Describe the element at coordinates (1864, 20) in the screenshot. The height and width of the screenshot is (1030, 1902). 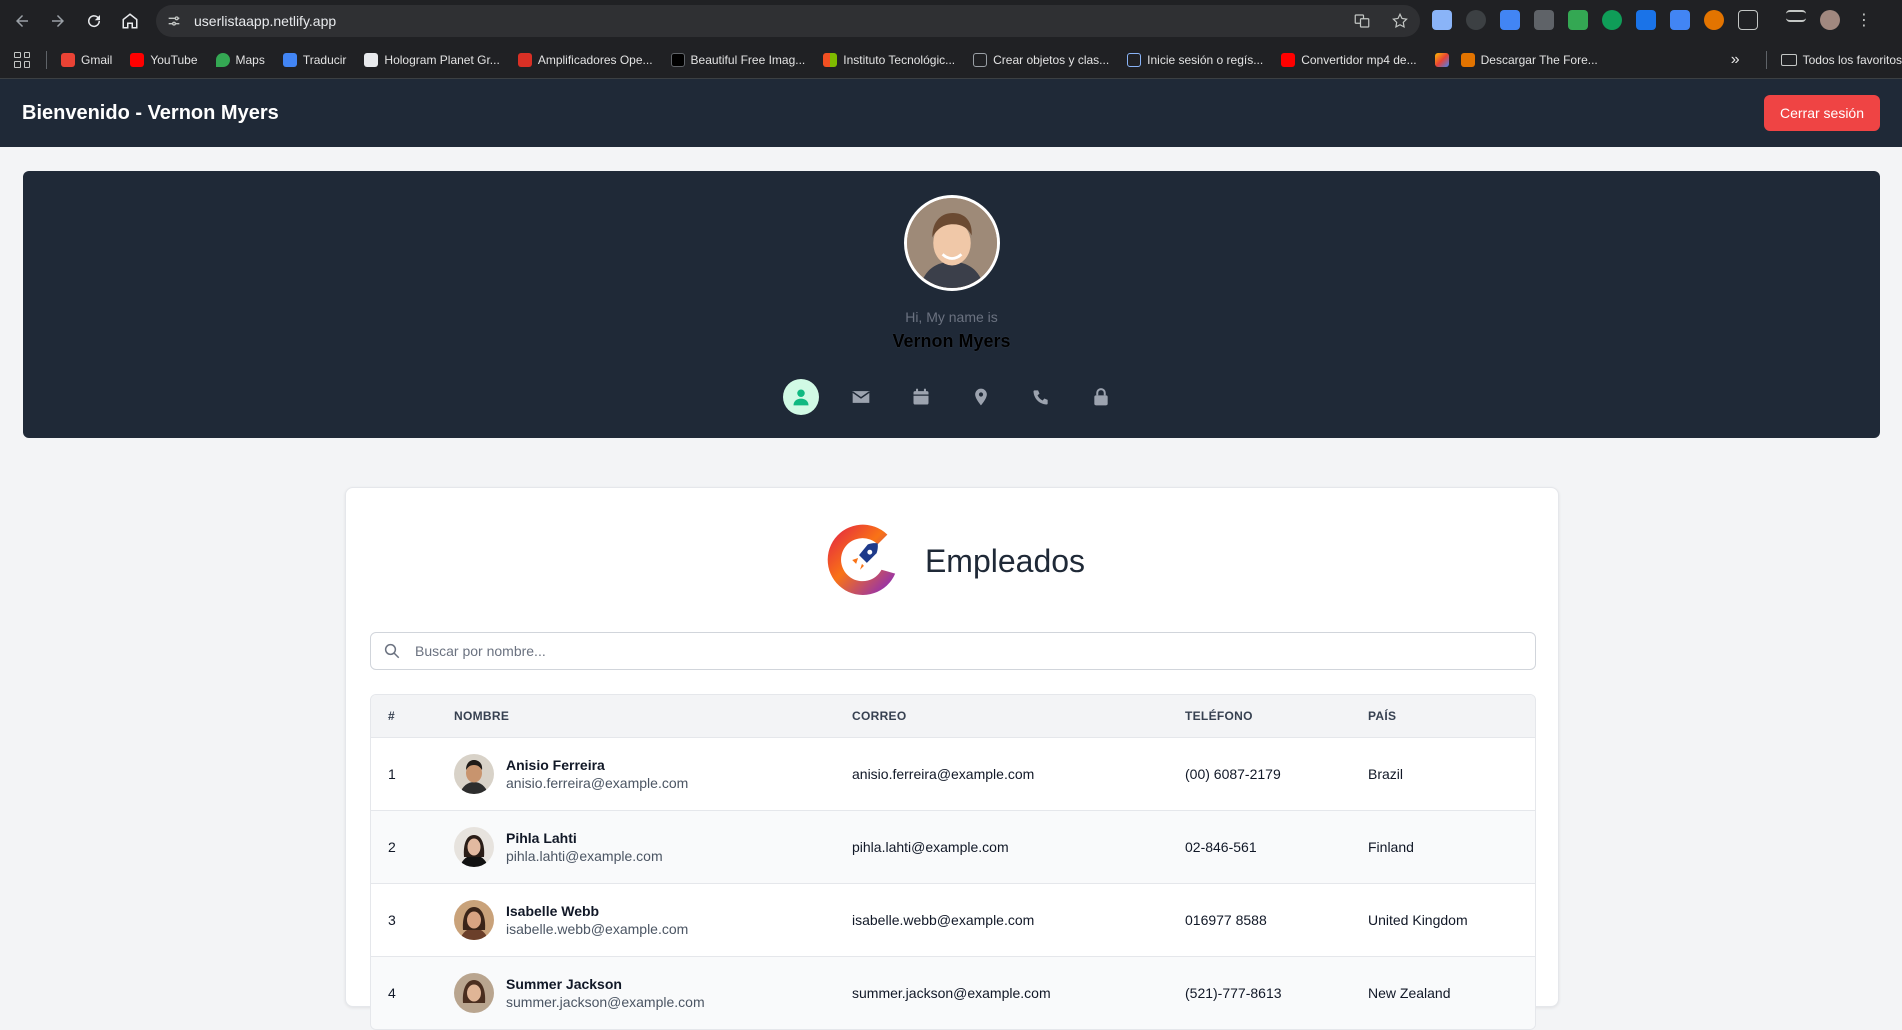
I see `menu-icon: ⋮` at that location.